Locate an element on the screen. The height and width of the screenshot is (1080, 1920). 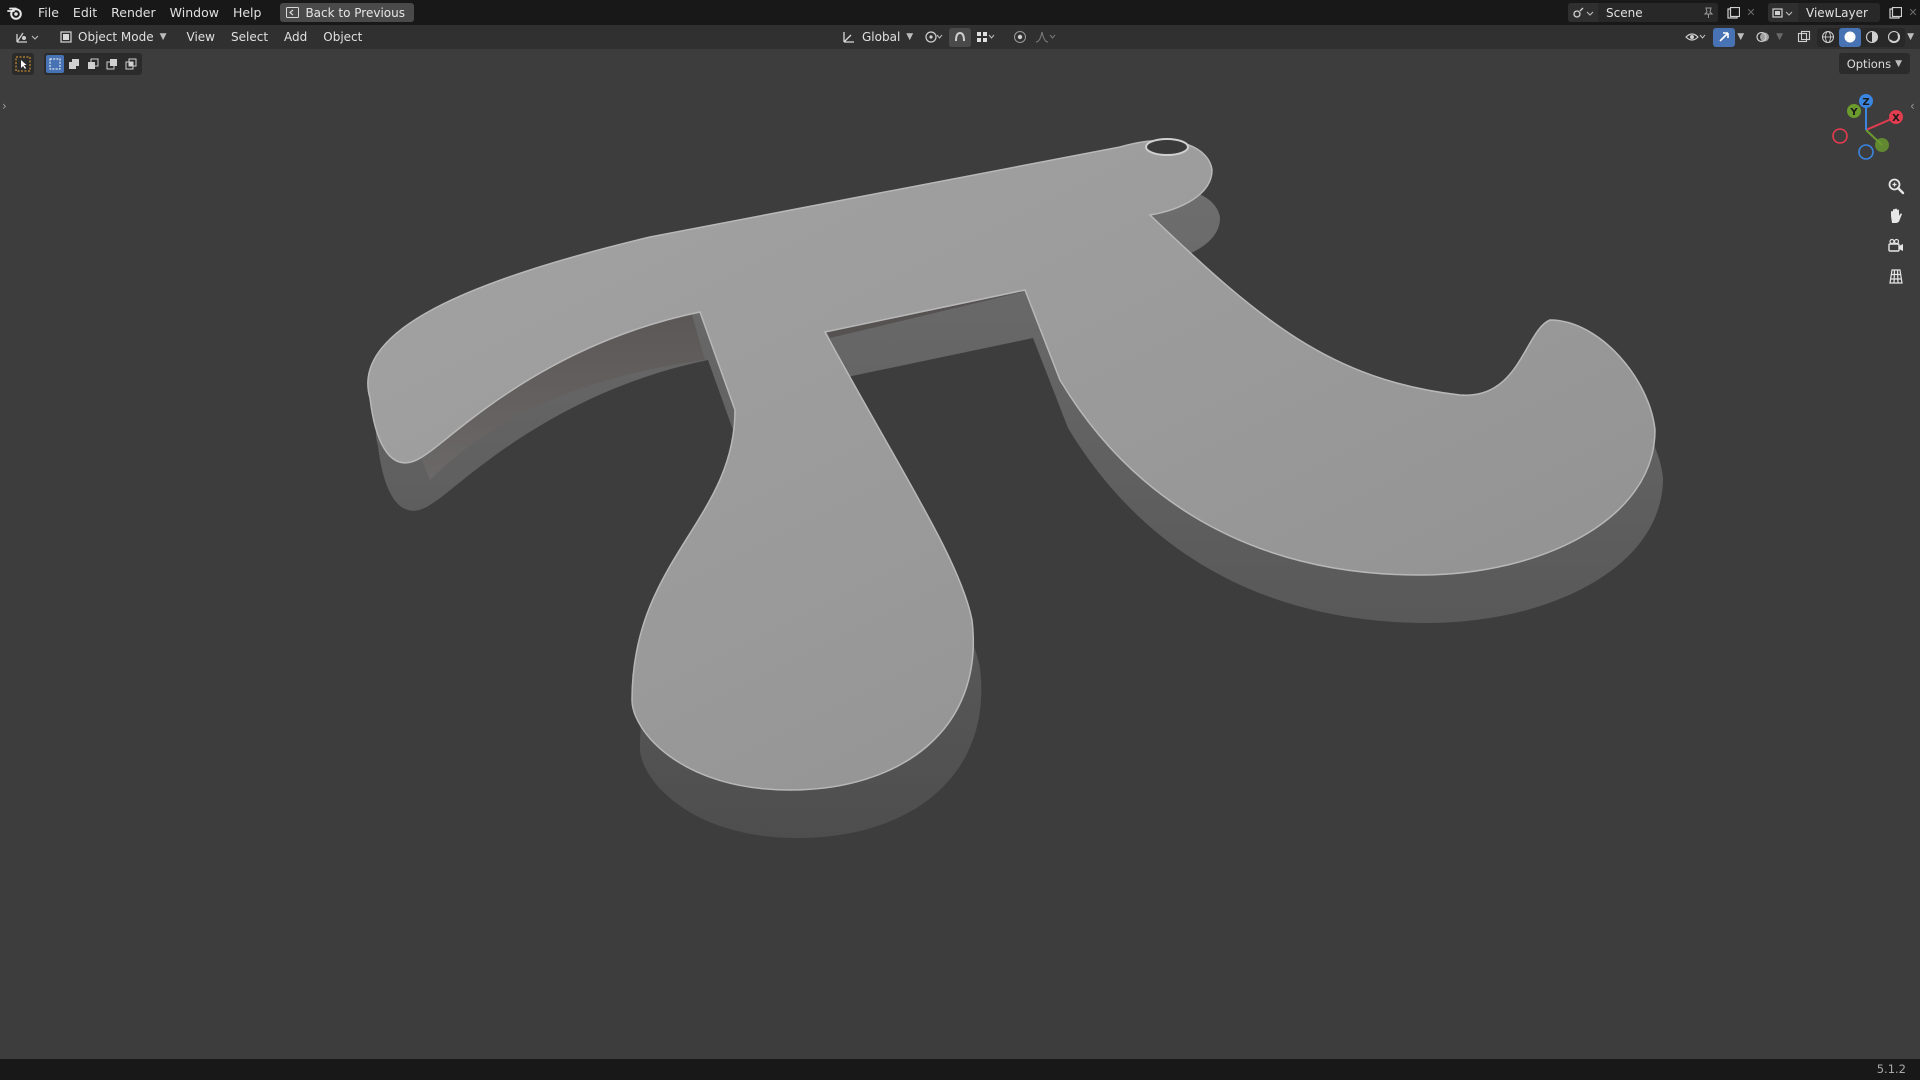
viewlayer-selector: ViewLayer is located at coordinates (1824, 12).